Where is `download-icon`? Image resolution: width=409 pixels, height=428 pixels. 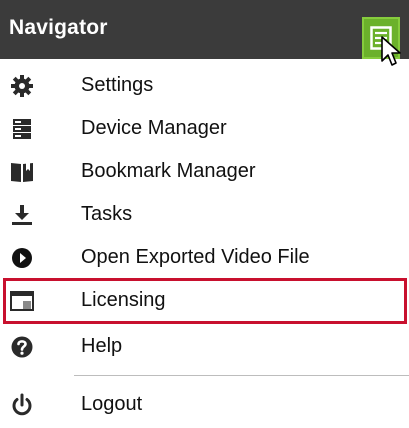 download-icon is located at coordinates (22, 215).